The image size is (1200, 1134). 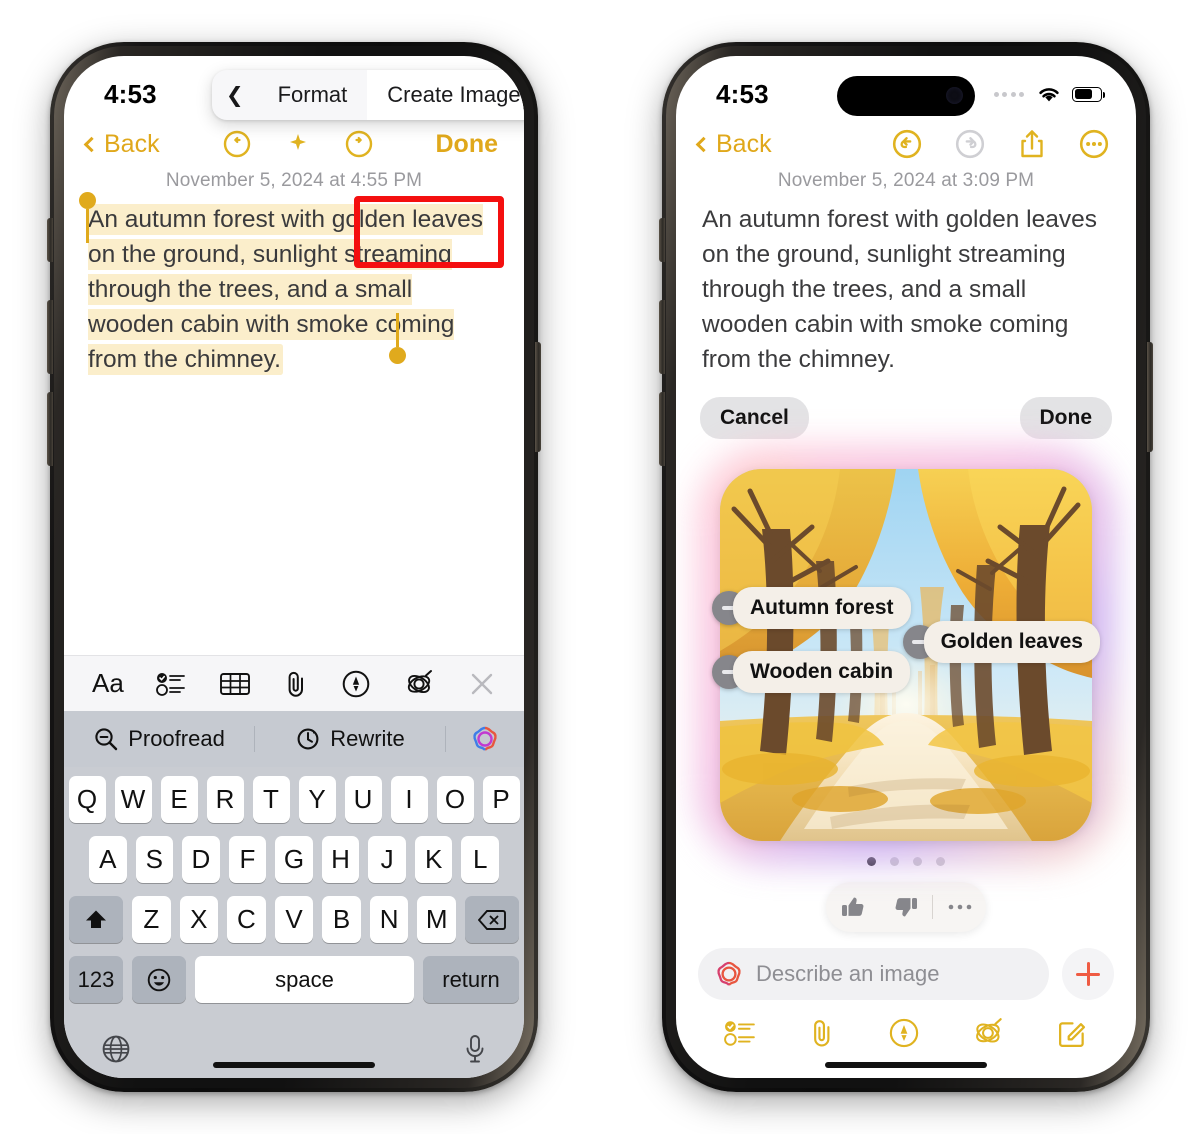 I want to click on numeric-key: 123, so click(x=96, y=979).